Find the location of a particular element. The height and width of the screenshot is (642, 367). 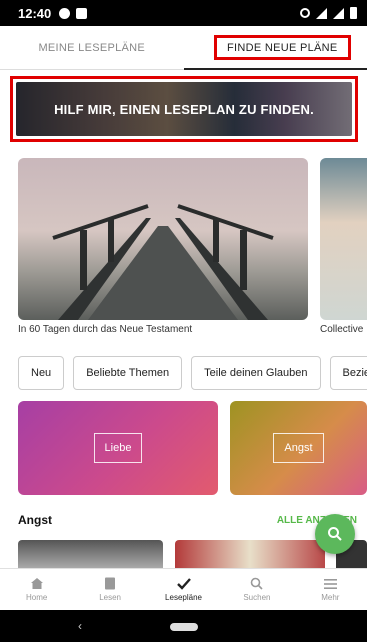

nav-search: Suchen is located at coordinates (256, 589).